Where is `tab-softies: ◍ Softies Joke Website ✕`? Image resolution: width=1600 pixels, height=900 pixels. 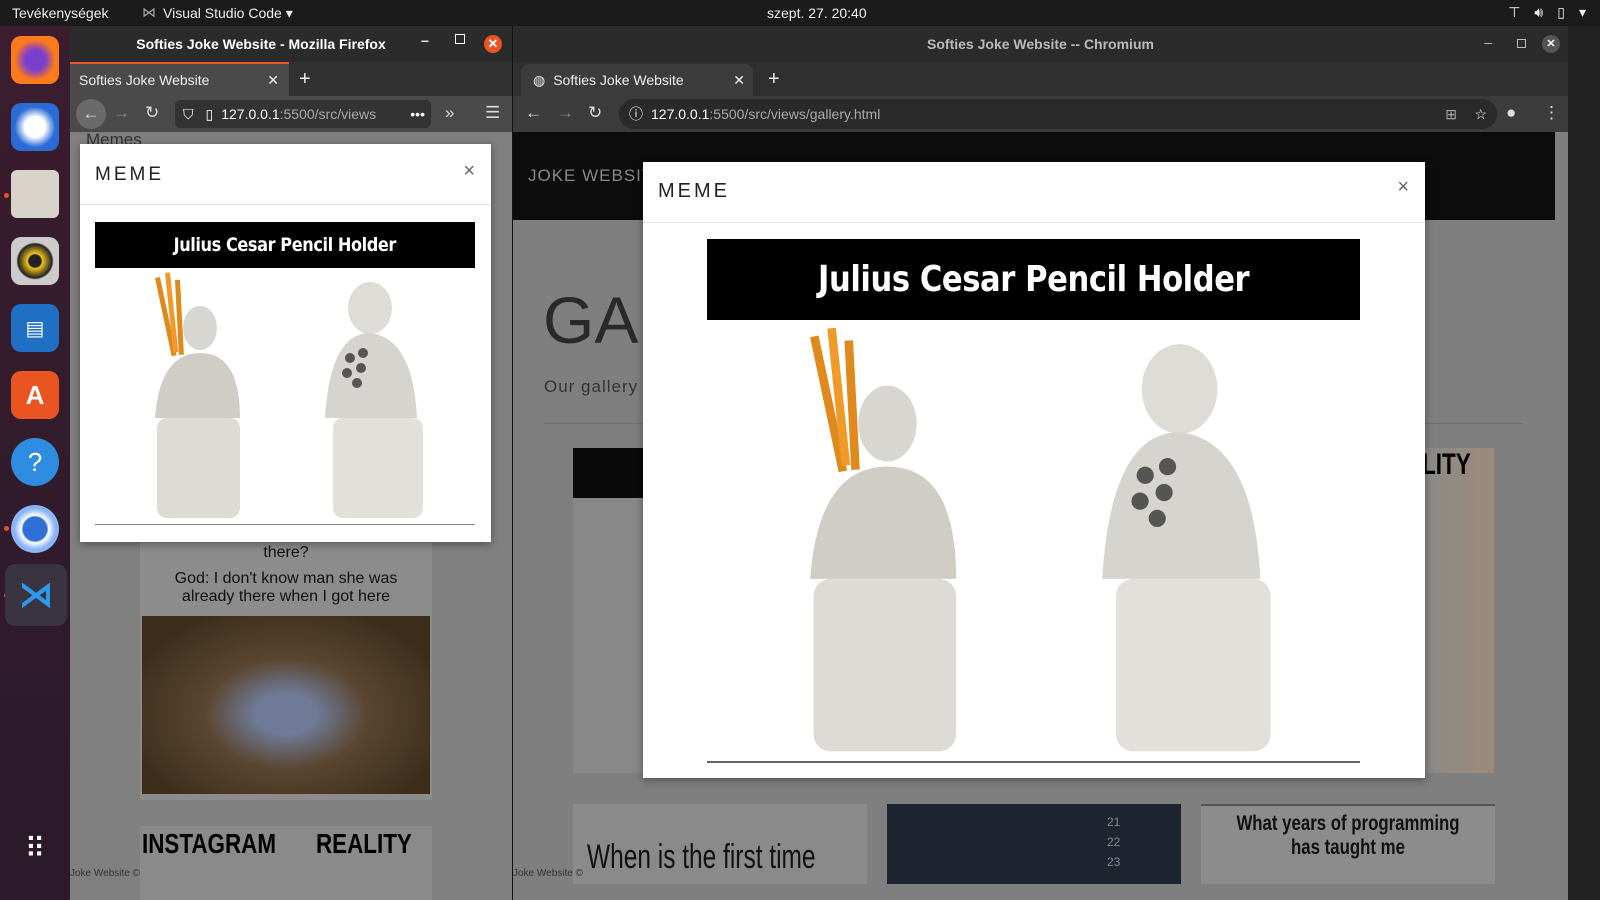
tab-softies: ◍ Softies Joke Website ✕ is located at coordinates (637, 80).